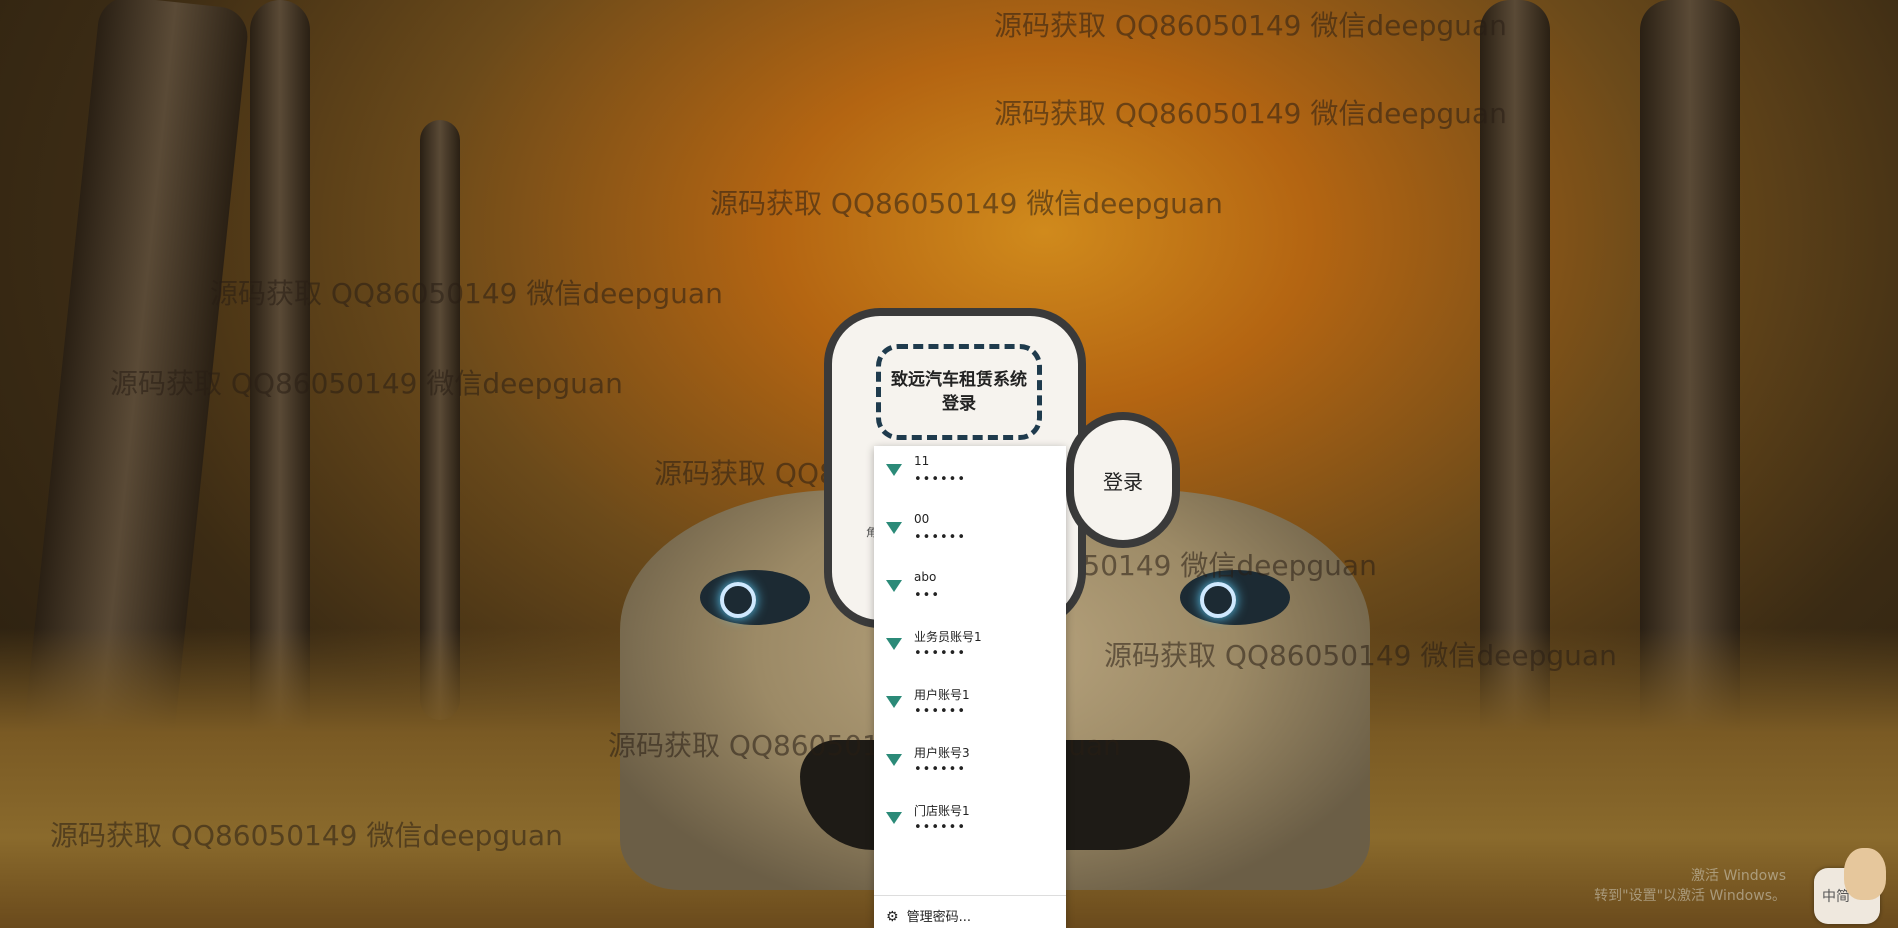 The image size is (1898, 928). What do you see at coordinates (927, 595) in the screenshot?
I see `autofill-password: •••` at bounding box center [927, 595].